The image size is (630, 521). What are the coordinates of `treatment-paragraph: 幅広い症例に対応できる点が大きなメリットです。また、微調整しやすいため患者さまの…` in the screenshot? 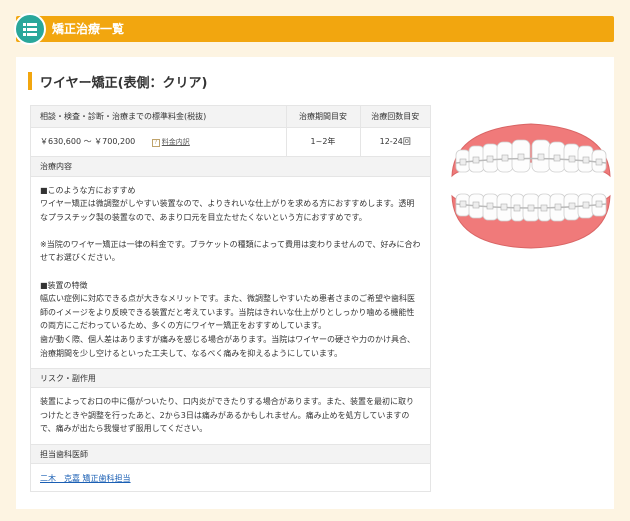 It's located at (227, 312).